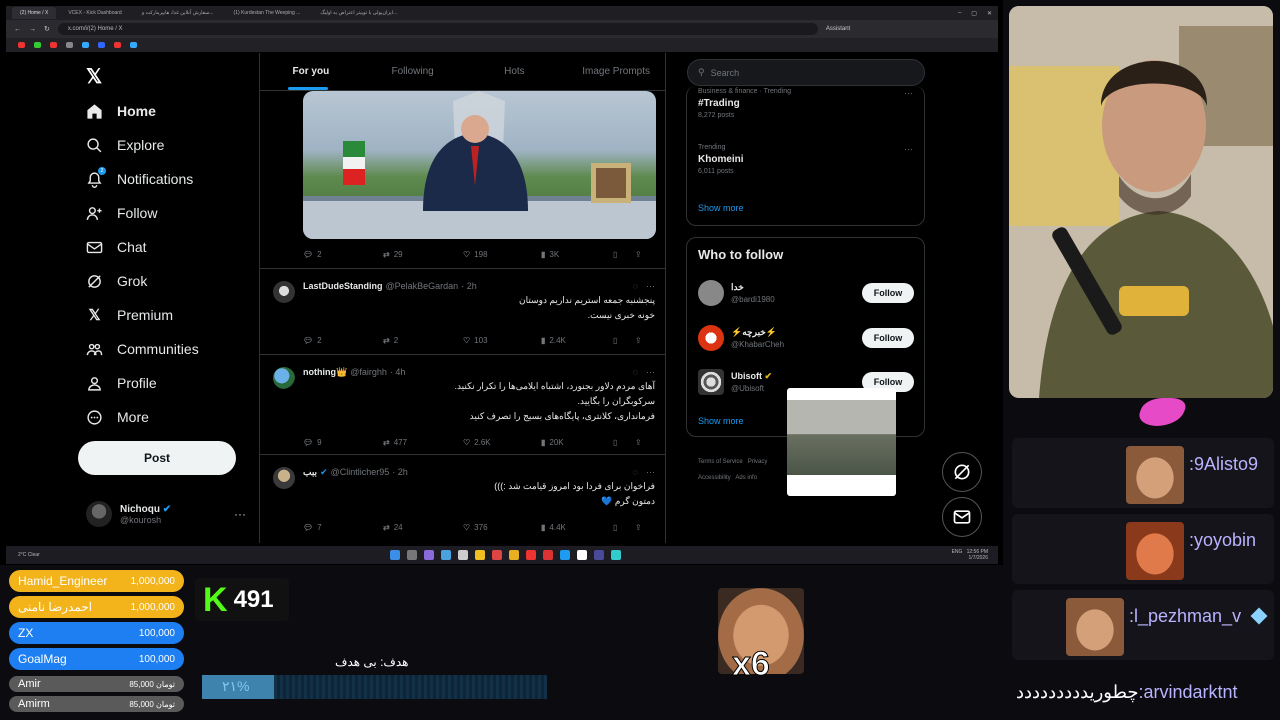 Image resolution: width=1280 pixels, height=720 pixels. I want to click on nav-grok: Grok, so click(116, 281).